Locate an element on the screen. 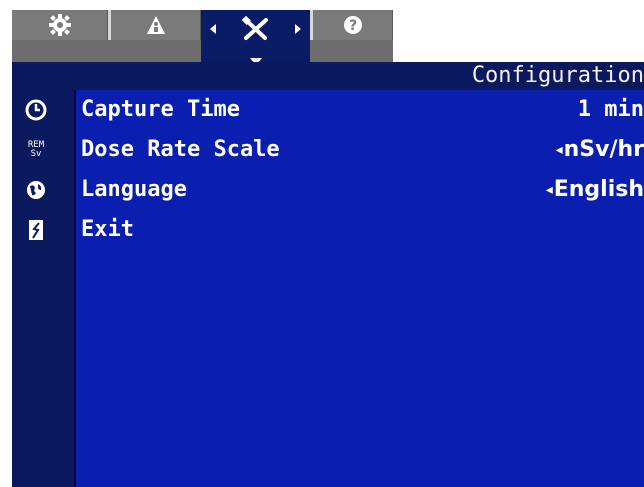 The image size is (644, 487). help-icon: ? is located at coordinates (353, 25).